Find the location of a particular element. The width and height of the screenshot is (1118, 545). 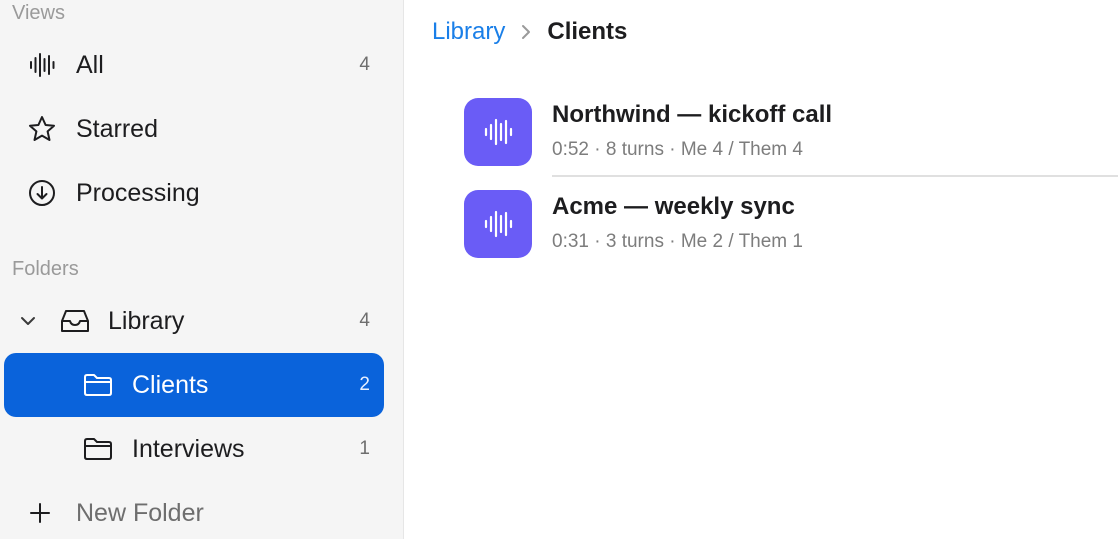

sidebar-item-starred: Starred is located at coordinates (194, 129).